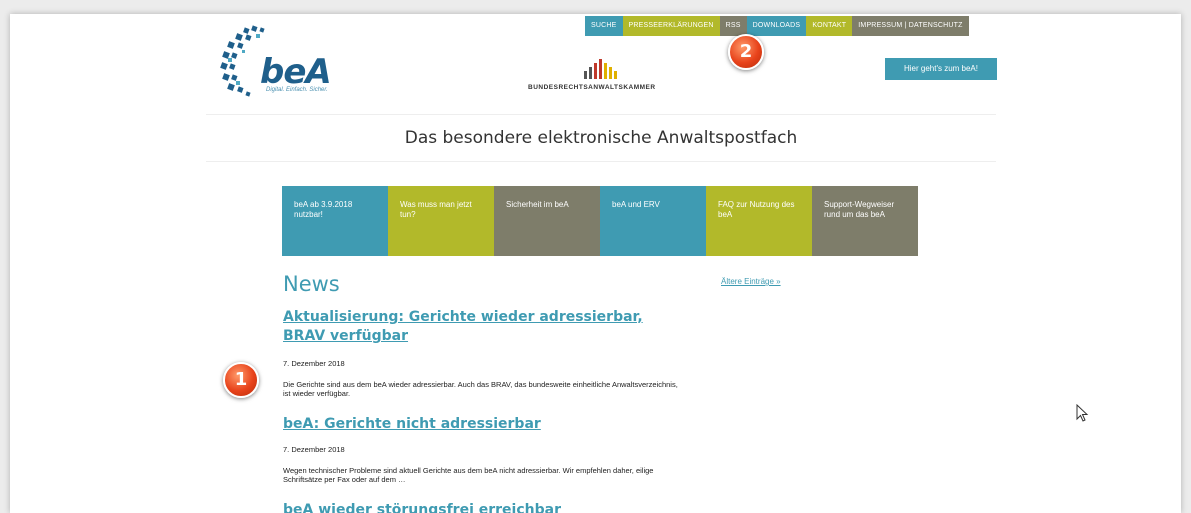  What do you see at coordinates (592, 87) in the screenshot?
I see `brak-name: BUNDESRECHTSANWALTSKAMMER` at bounding box center [592, 87].